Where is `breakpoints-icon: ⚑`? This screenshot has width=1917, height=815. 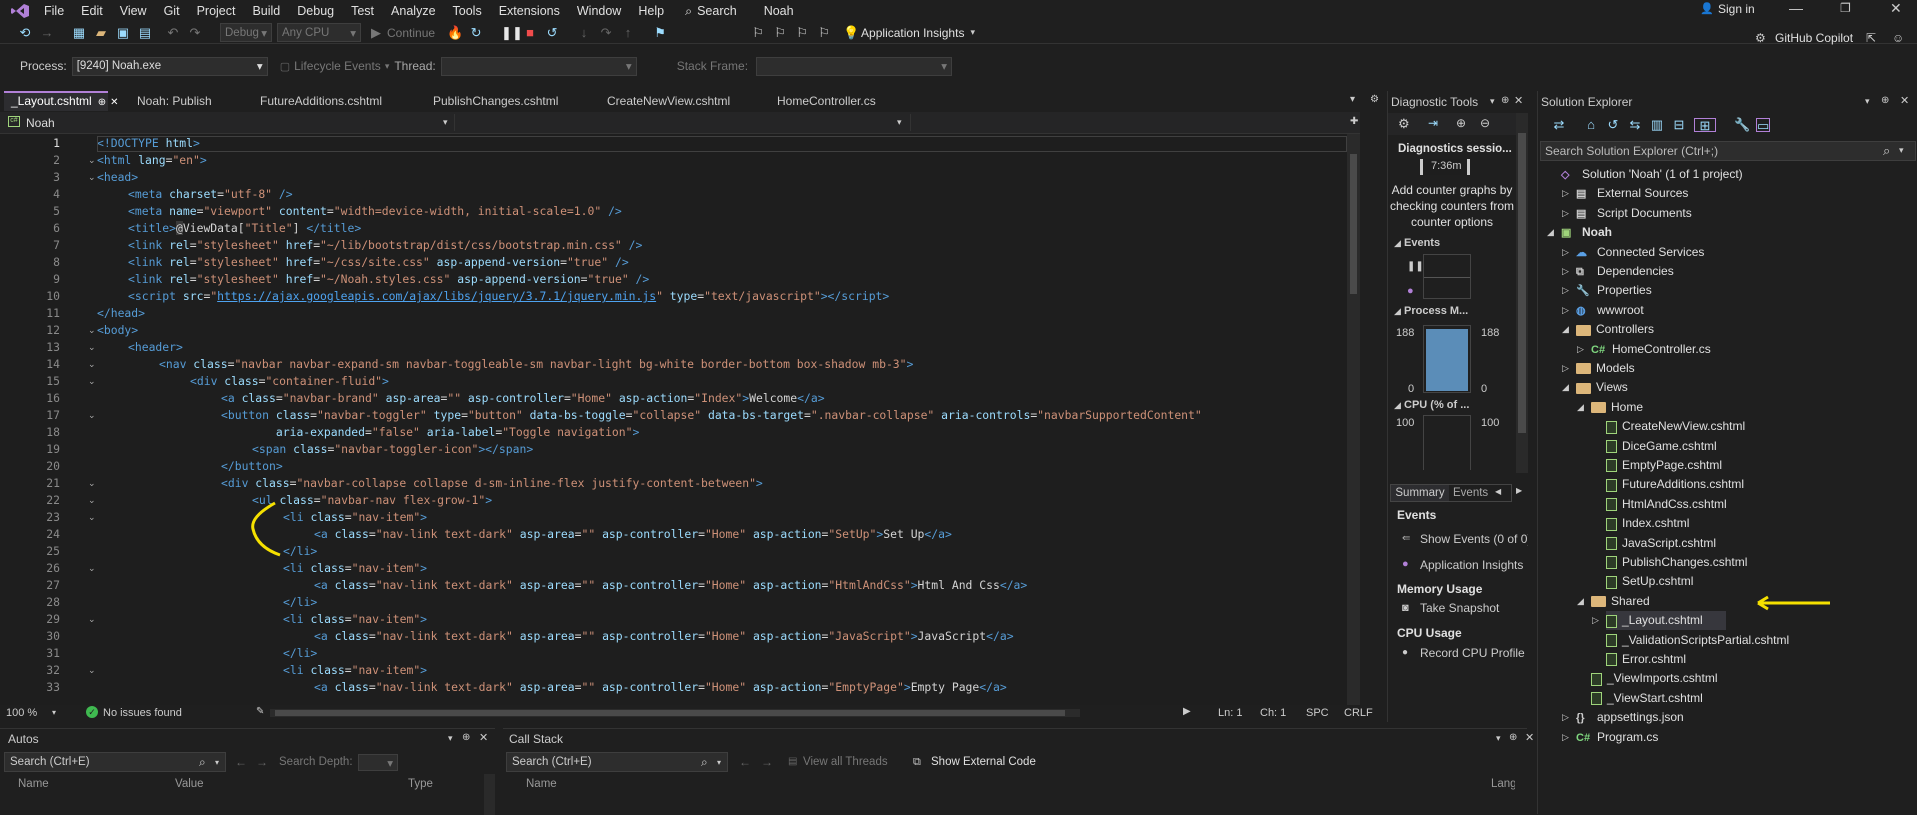
breakpoints-icon: ⚑ is located at coordinates (660, 32).